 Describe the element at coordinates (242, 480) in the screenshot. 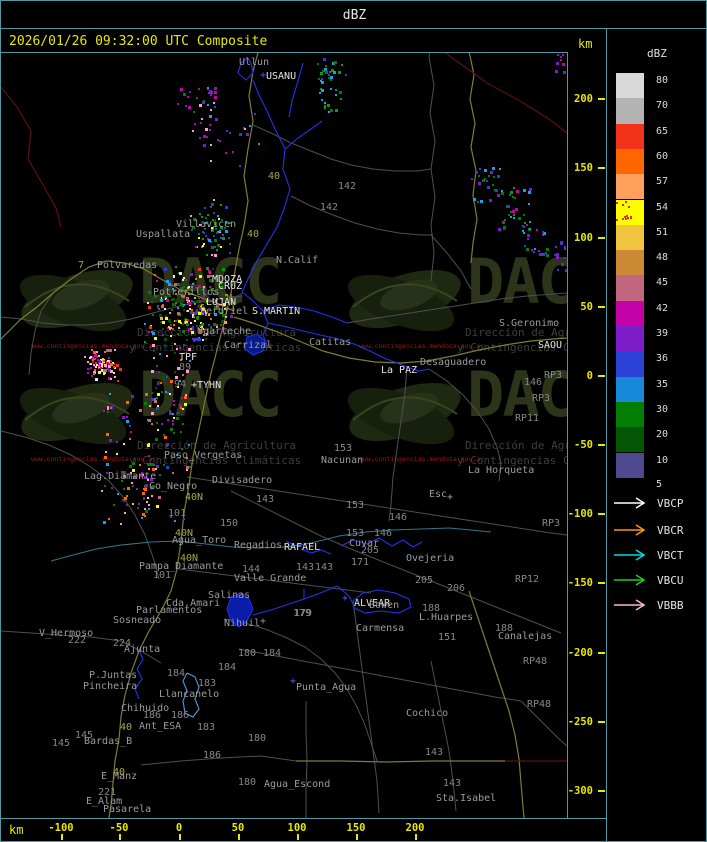

I see `map-place-label: Divisadero` at that location.